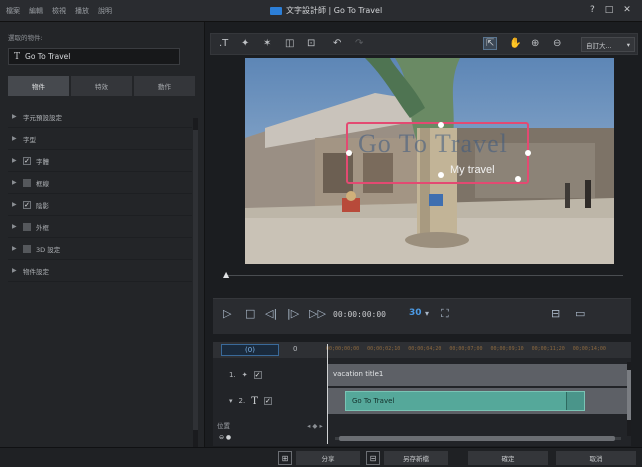 Image resolution: width=642 pixels, height=467 pixels. I want to click on background-icon: ◫, so click(289, 43).